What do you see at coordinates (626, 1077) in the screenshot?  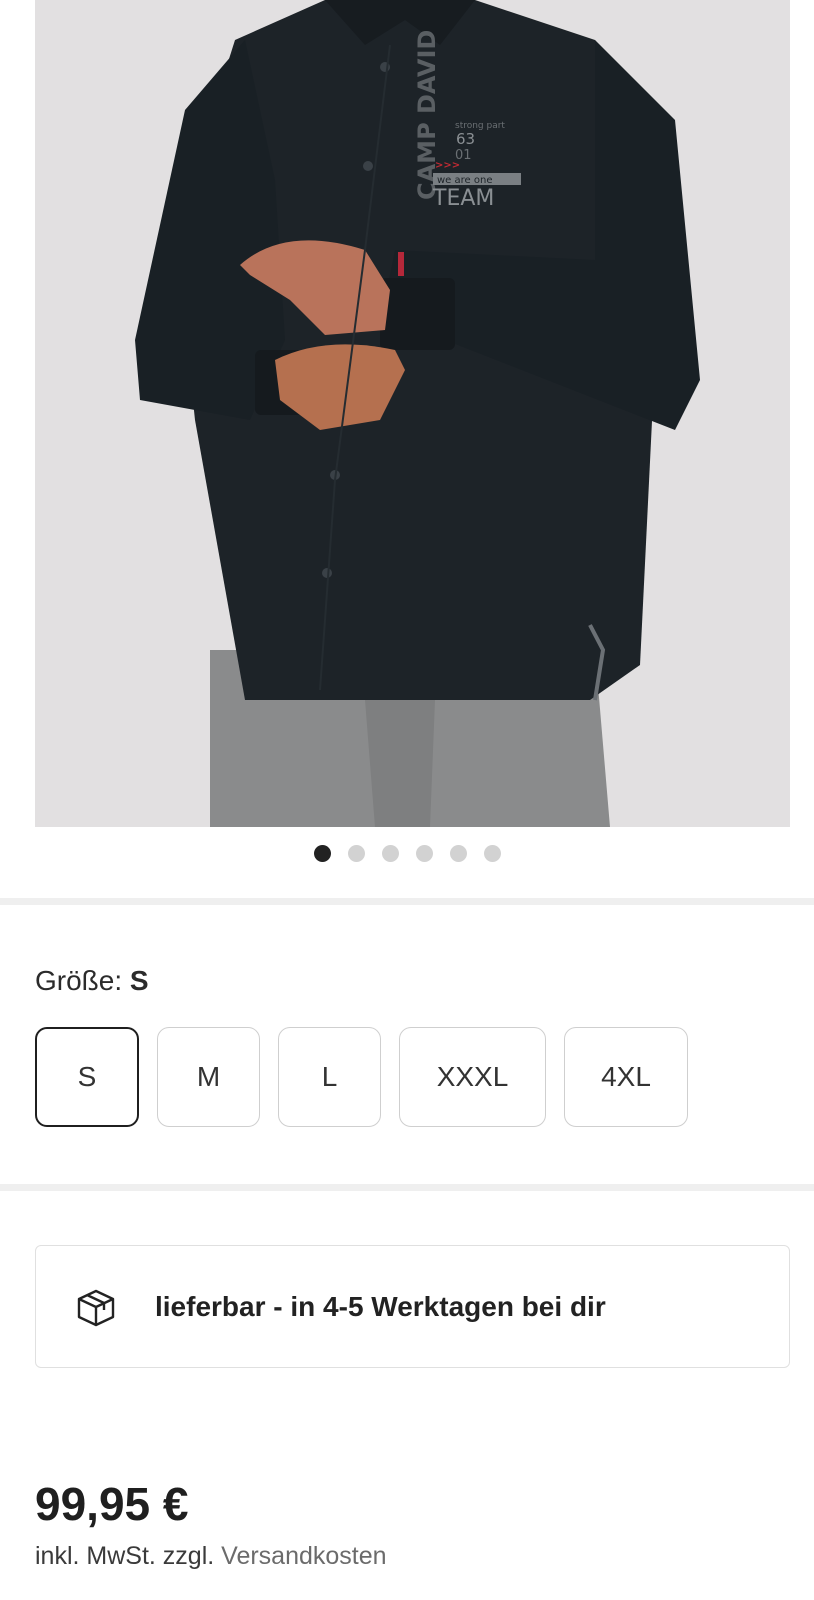 I see `size-option-4xl: 4XL` at bounding box center [626, 1077].